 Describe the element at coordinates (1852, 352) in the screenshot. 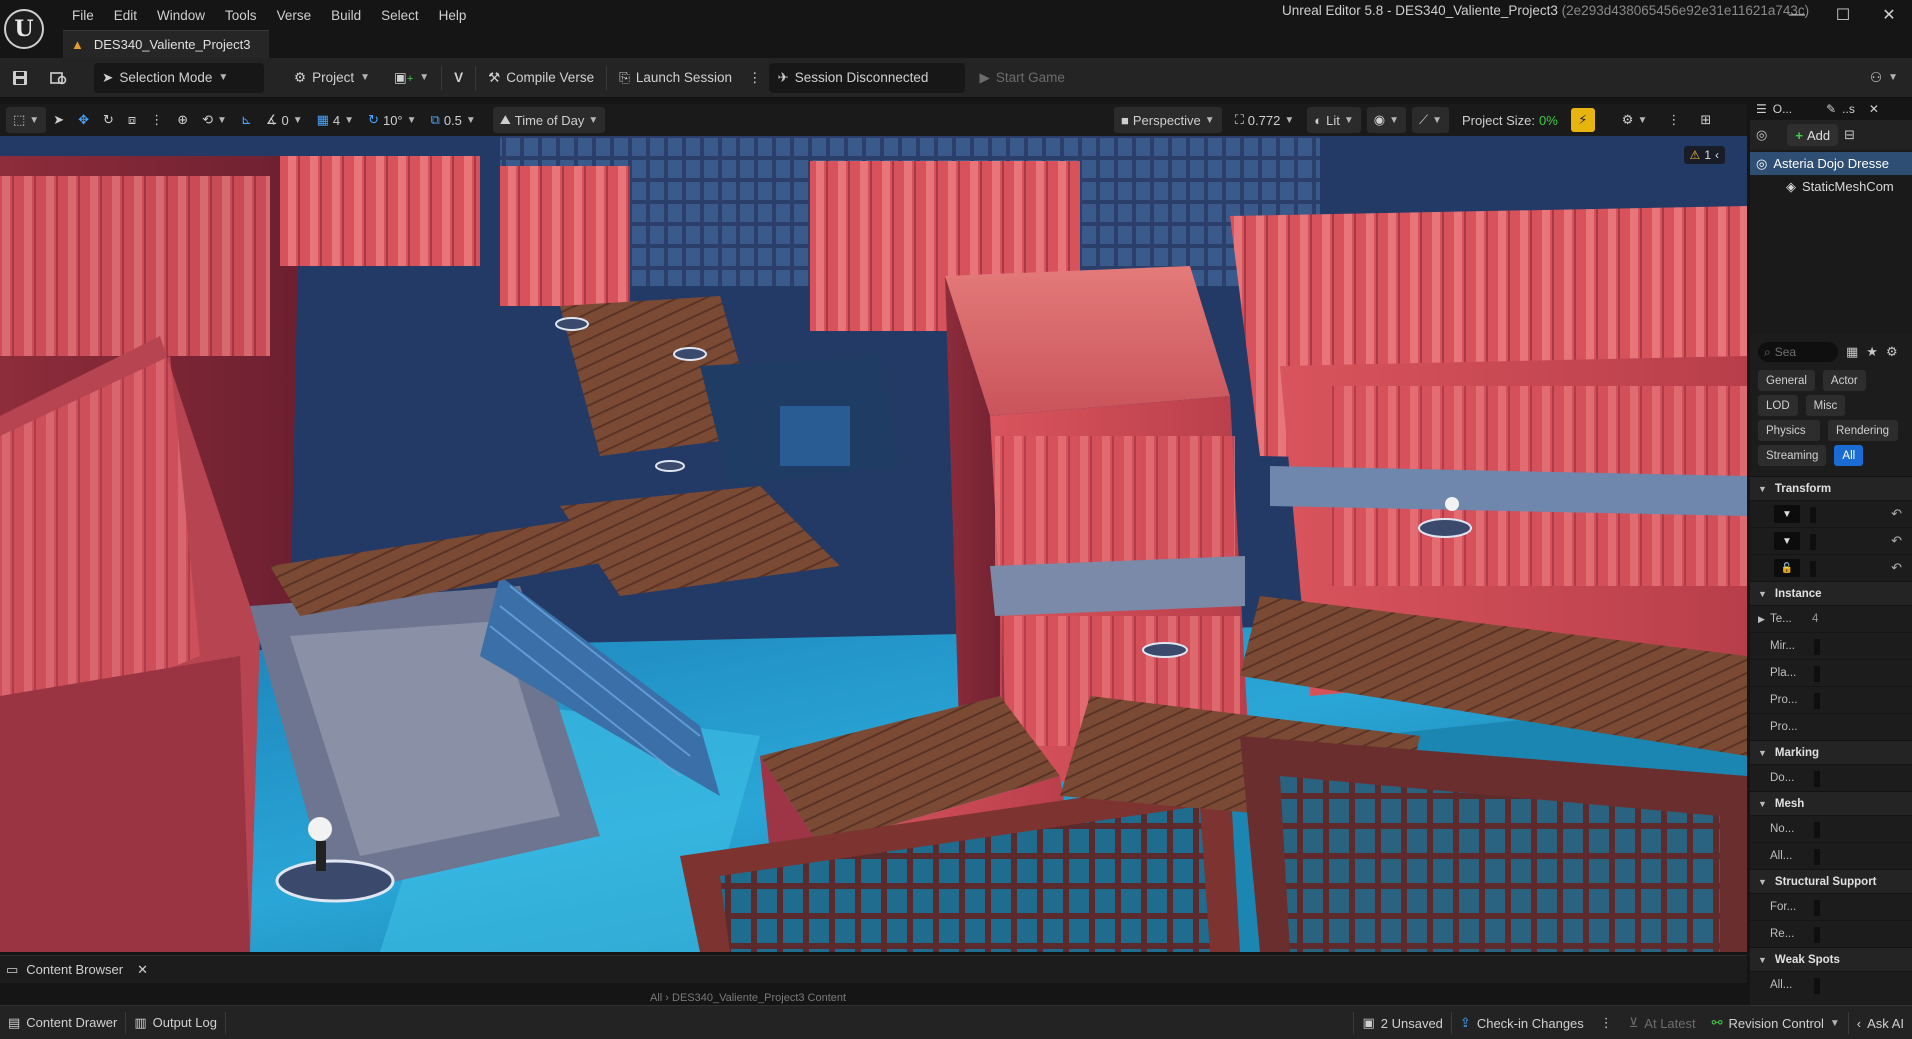

I see `table-view-icon: ▦` at that location.